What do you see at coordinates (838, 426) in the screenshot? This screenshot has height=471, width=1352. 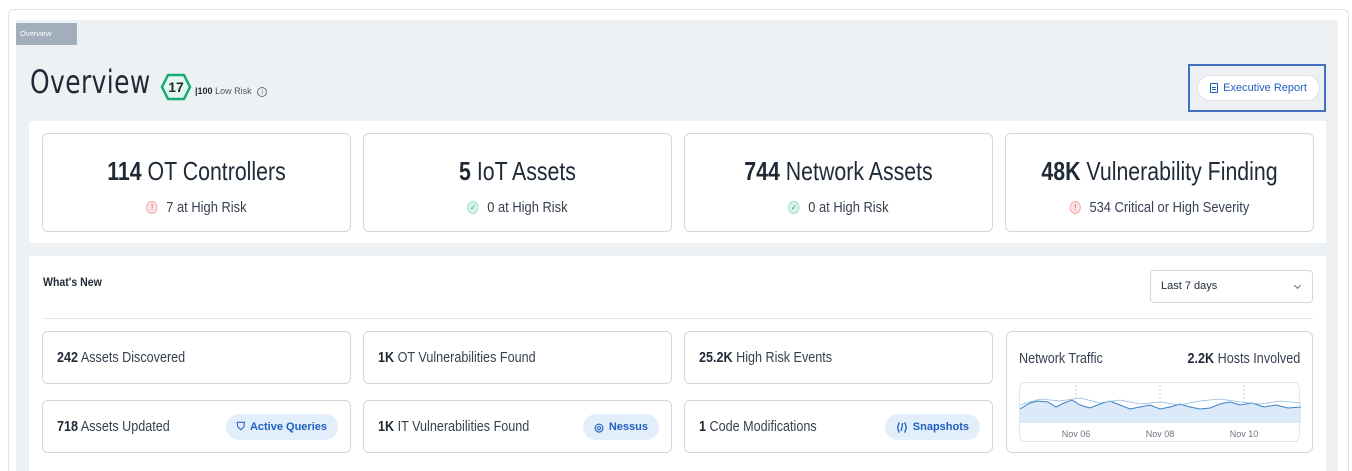 I see `code-modifications-card: 1 Code Modifications ⟨/⟩ Snapshots` at bounding box center [838, 426].